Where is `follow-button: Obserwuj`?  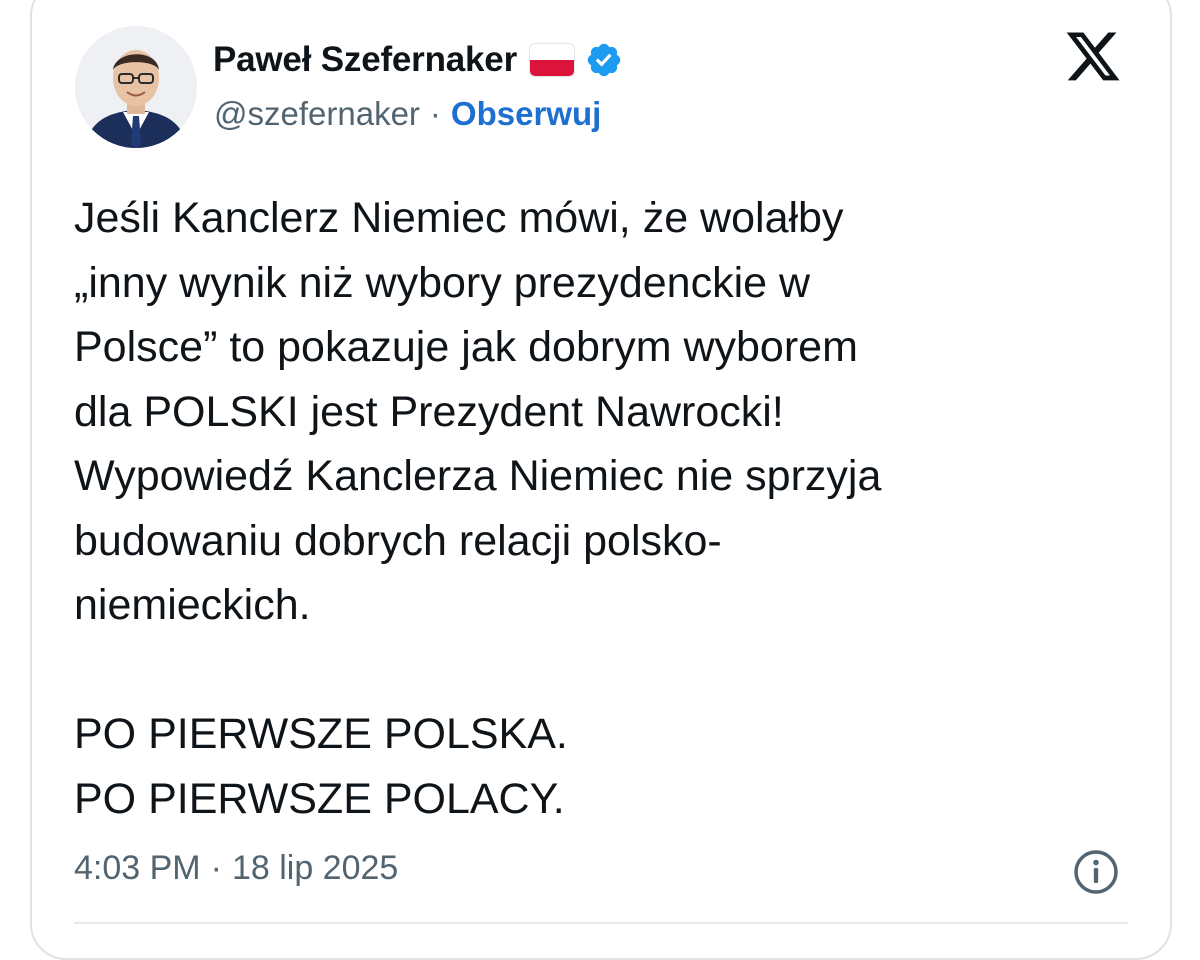
follow-button: Obserwuj is located at coordinates (526, 114).